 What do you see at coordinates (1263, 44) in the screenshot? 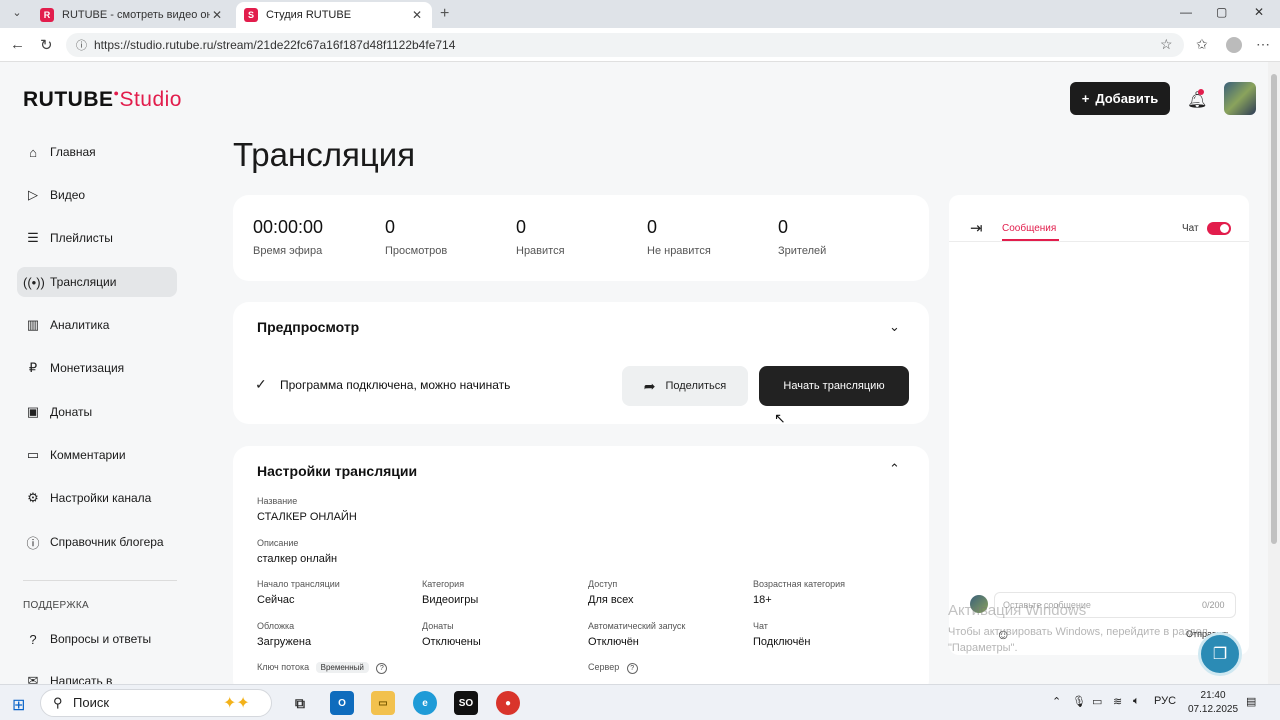
I see `more-menu-icon: ⋯` at bounding box center [1263, 44].